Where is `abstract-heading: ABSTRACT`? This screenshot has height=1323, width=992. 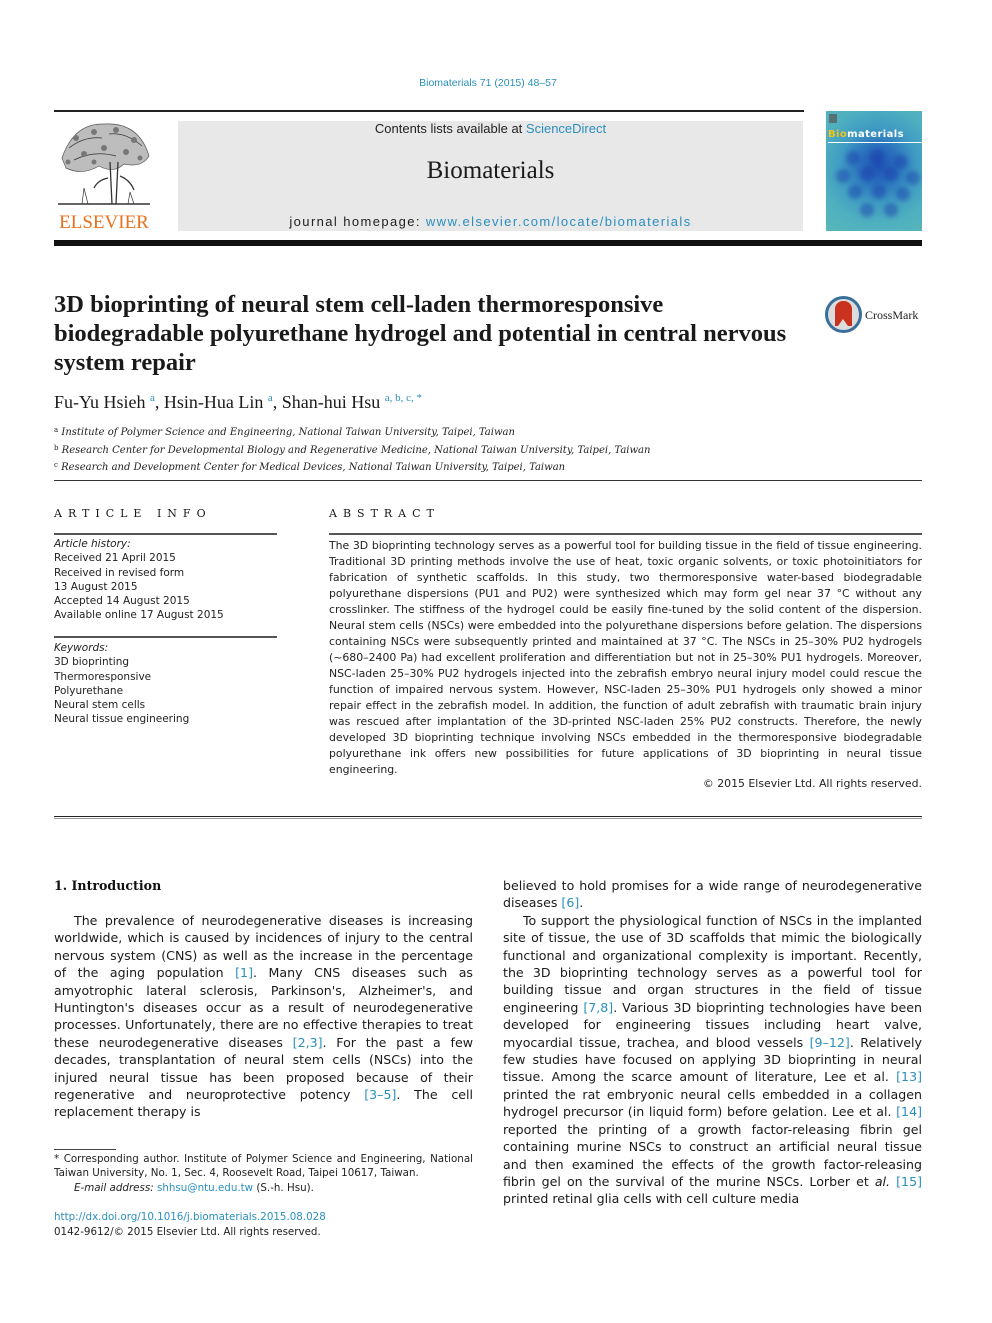
abstract-heading: ABSTRACT is located at coordinates (384, 513).